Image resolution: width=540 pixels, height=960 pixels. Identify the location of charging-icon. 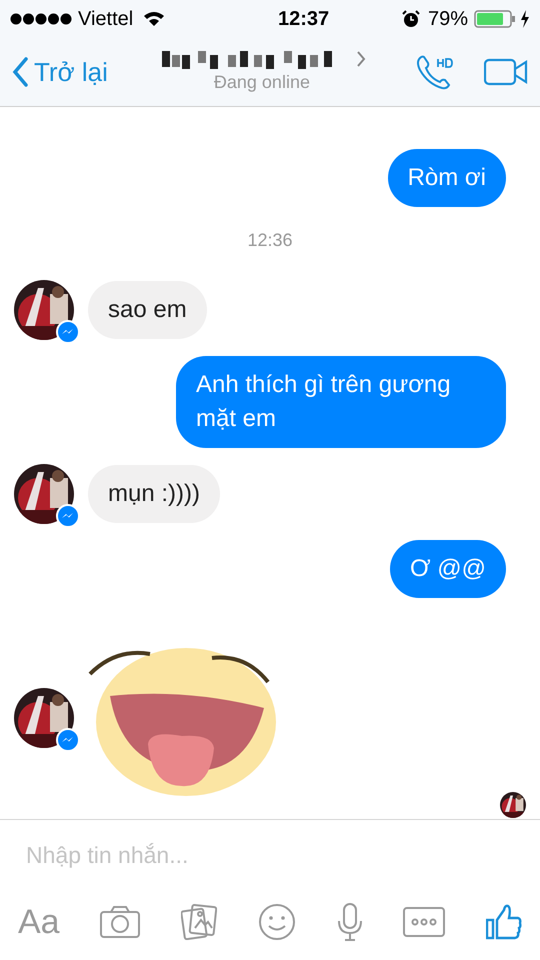
(525, 19).